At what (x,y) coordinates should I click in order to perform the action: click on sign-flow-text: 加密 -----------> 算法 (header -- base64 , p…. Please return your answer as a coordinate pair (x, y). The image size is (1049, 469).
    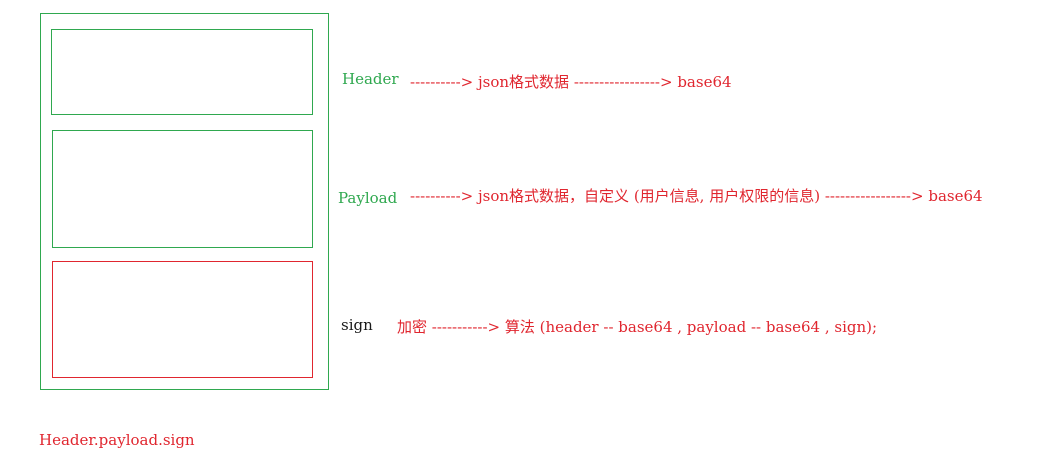
    Looking at the image, I should click on (637, 327).